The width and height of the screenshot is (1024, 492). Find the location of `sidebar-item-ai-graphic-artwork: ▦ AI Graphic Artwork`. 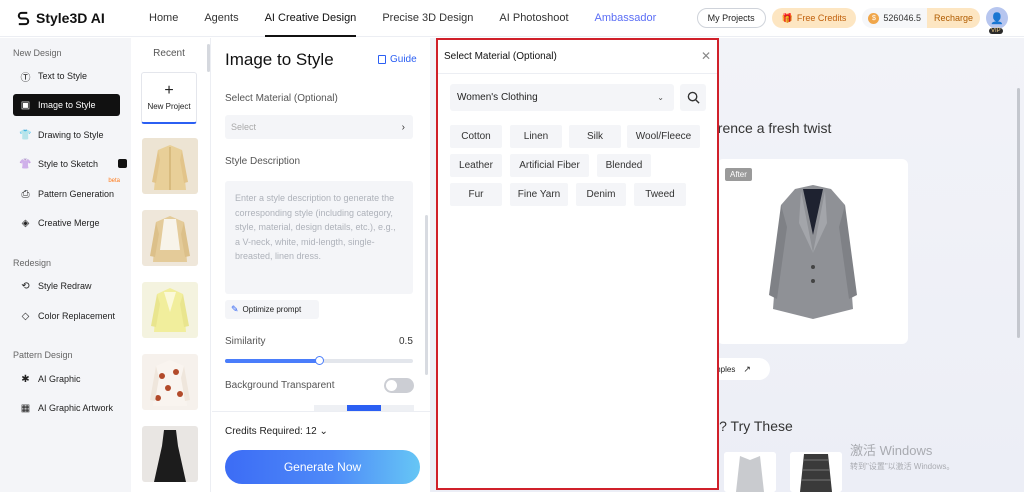

sidebar-item-ai-graphic-artwork: ▦ AI Graphic Artwork is located at coordinates (66, 408).